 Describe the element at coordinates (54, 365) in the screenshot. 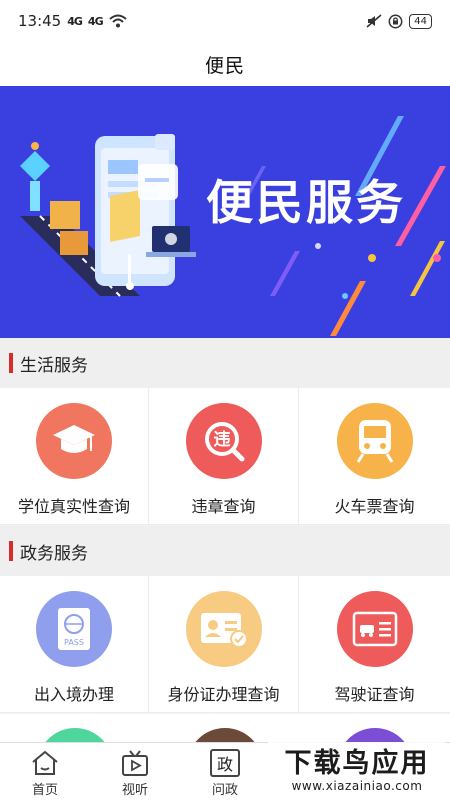

I see `section-title: 生活服务` at that location.